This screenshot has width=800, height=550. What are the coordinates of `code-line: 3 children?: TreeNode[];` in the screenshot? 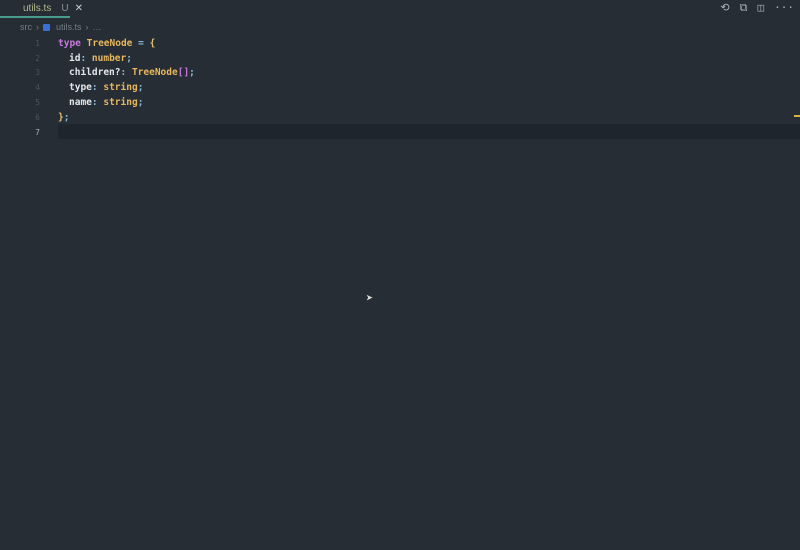 It's located at (400, 73).